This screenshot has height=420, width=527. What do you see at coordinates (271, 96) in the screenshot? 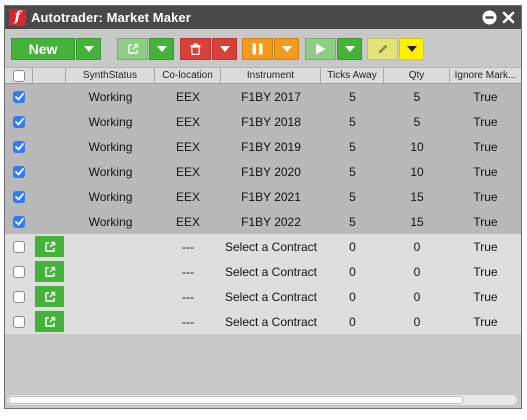
I see `cell-instrument: F1BY 2017` at bounding box center [271, 96].